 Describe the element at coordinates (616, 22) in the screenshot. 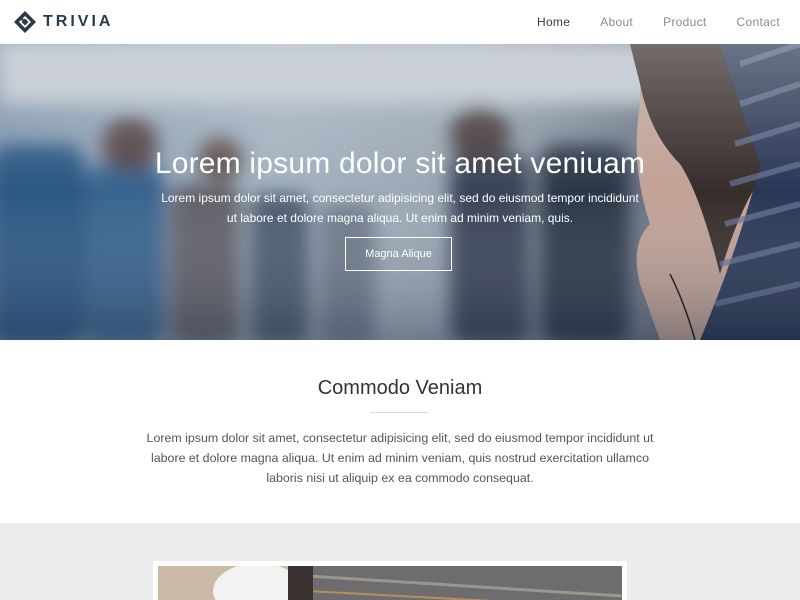

I see `nav-link-about: About` at that location.